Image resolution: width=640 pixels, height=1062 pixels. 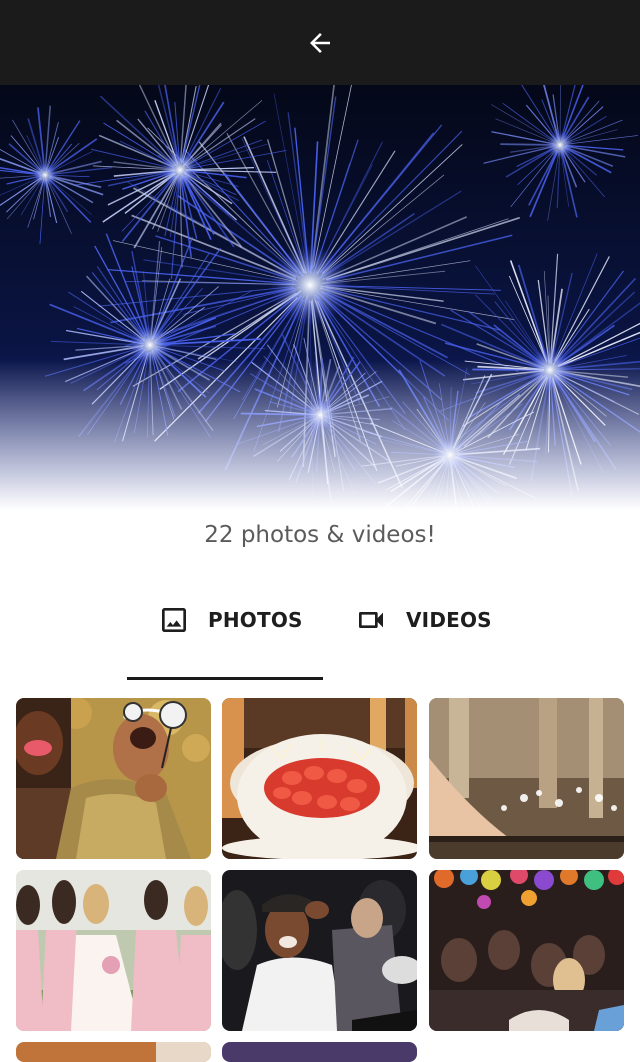 I want to click on image-icon, so click(x=174, y=620).